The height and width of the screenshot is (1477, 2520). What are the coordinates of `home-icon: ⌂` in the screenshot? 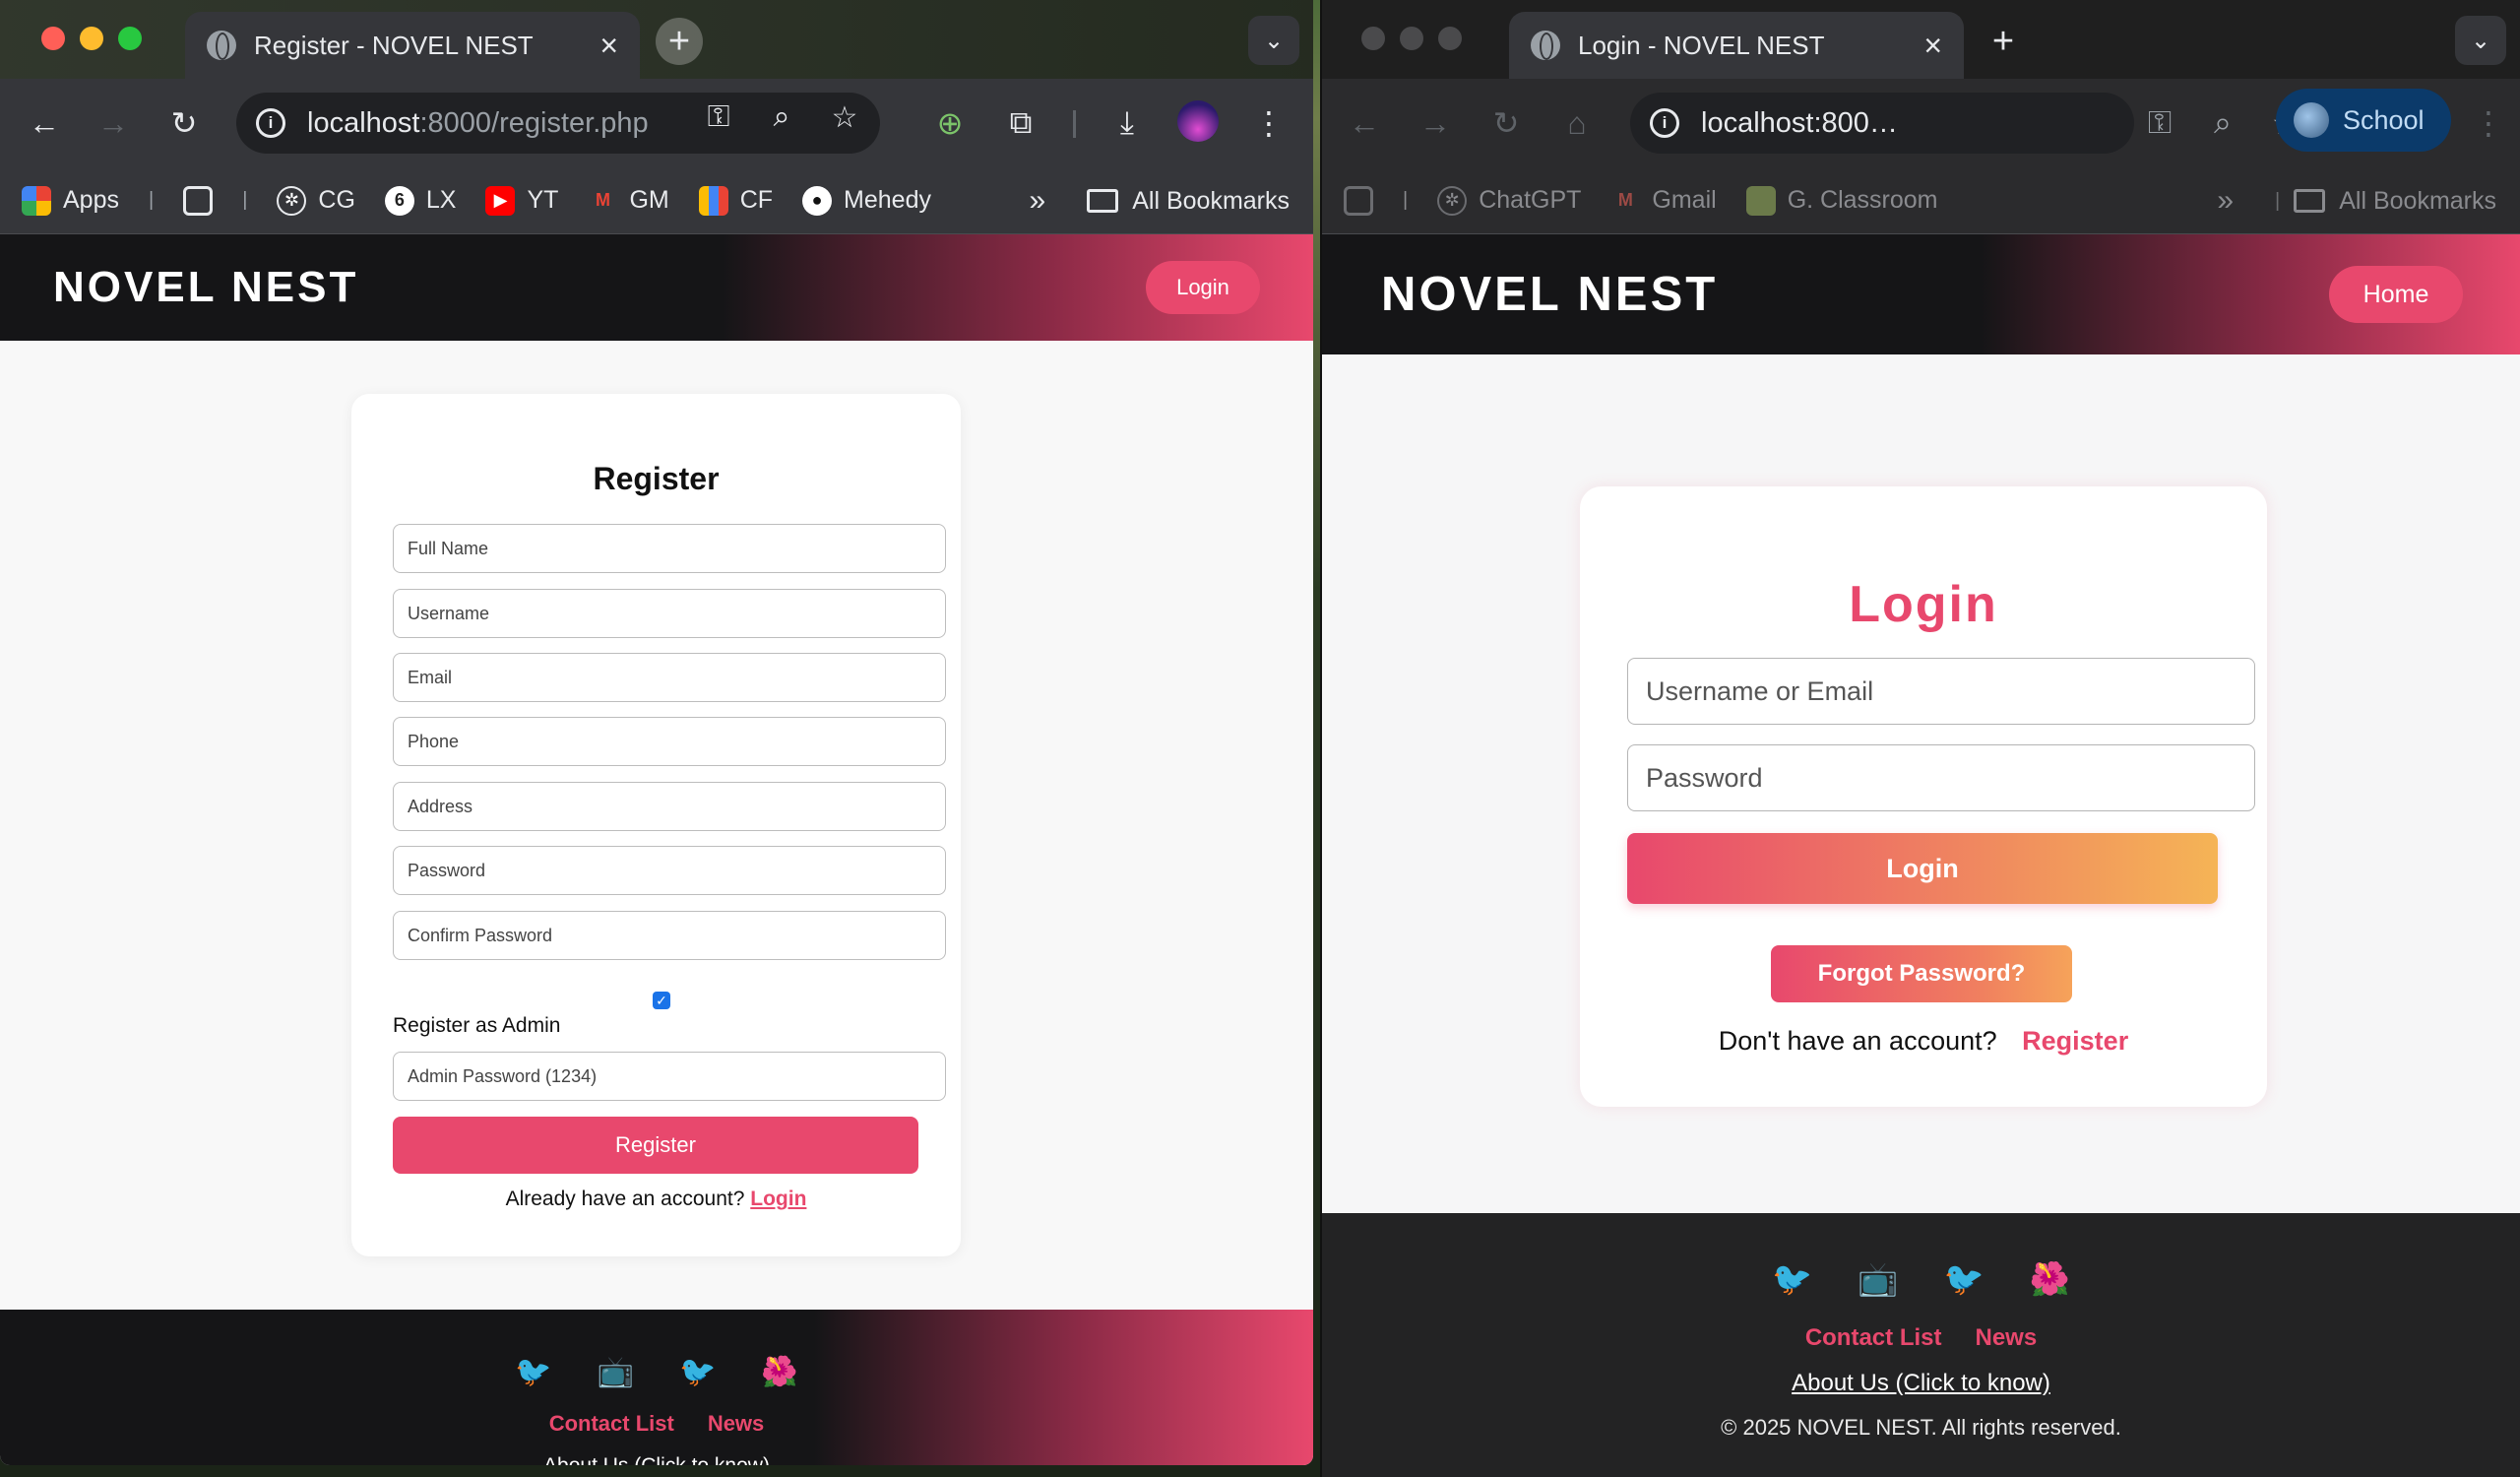 It's located at (1577, 123).